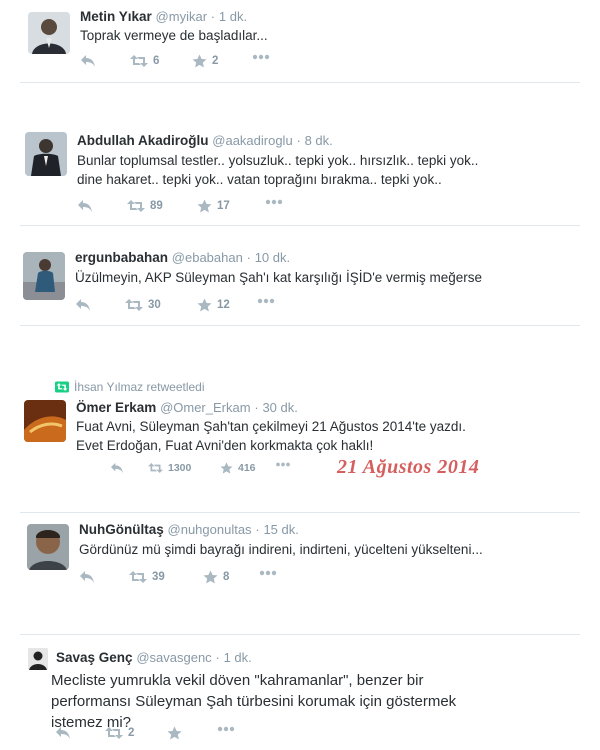 The image size is (600, 750). I want to click on timestamp: 15 dk., so click(280, 529).